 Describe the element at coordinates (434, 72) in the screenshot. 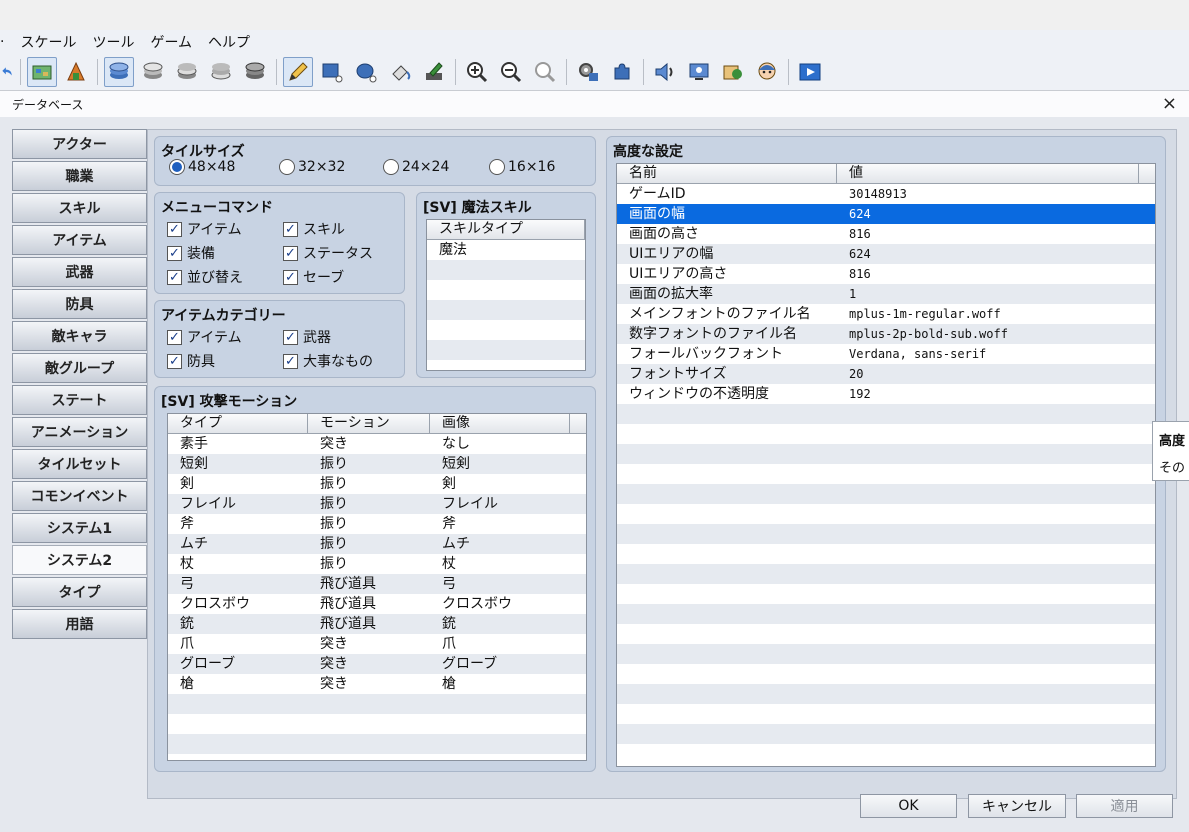

I see `shadow-pen-icon` at that location.